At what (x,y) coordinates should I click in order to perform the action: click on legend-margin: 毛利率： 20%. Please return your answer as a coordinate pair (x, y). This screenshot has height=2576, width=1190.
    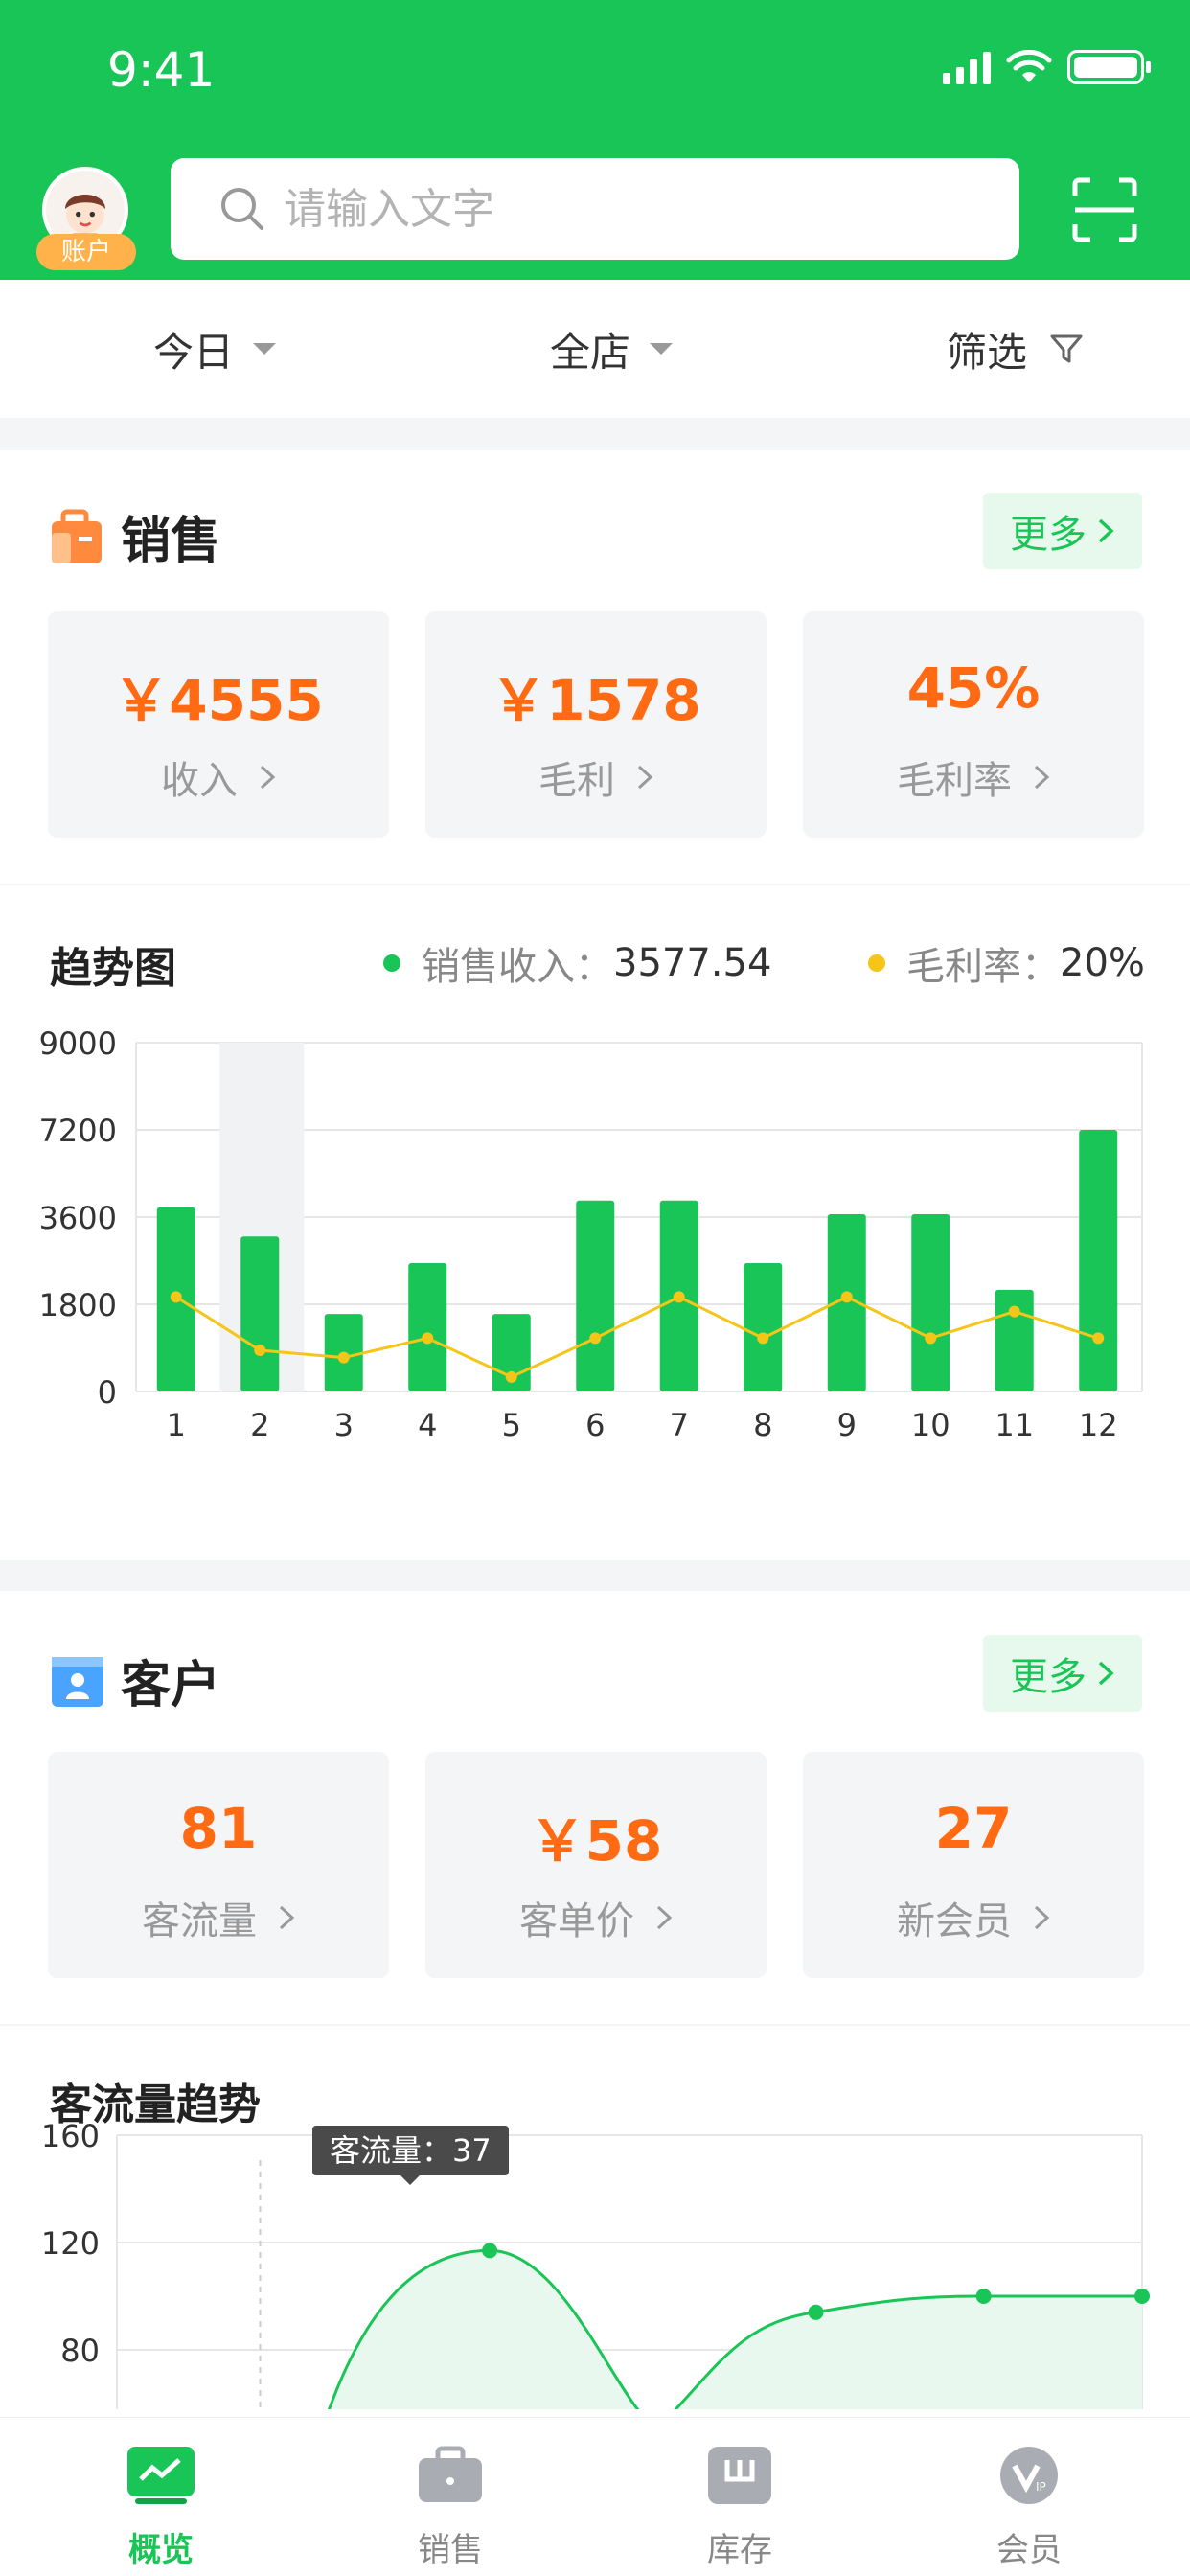
    Looking at the image, I should click on (1007, 963).